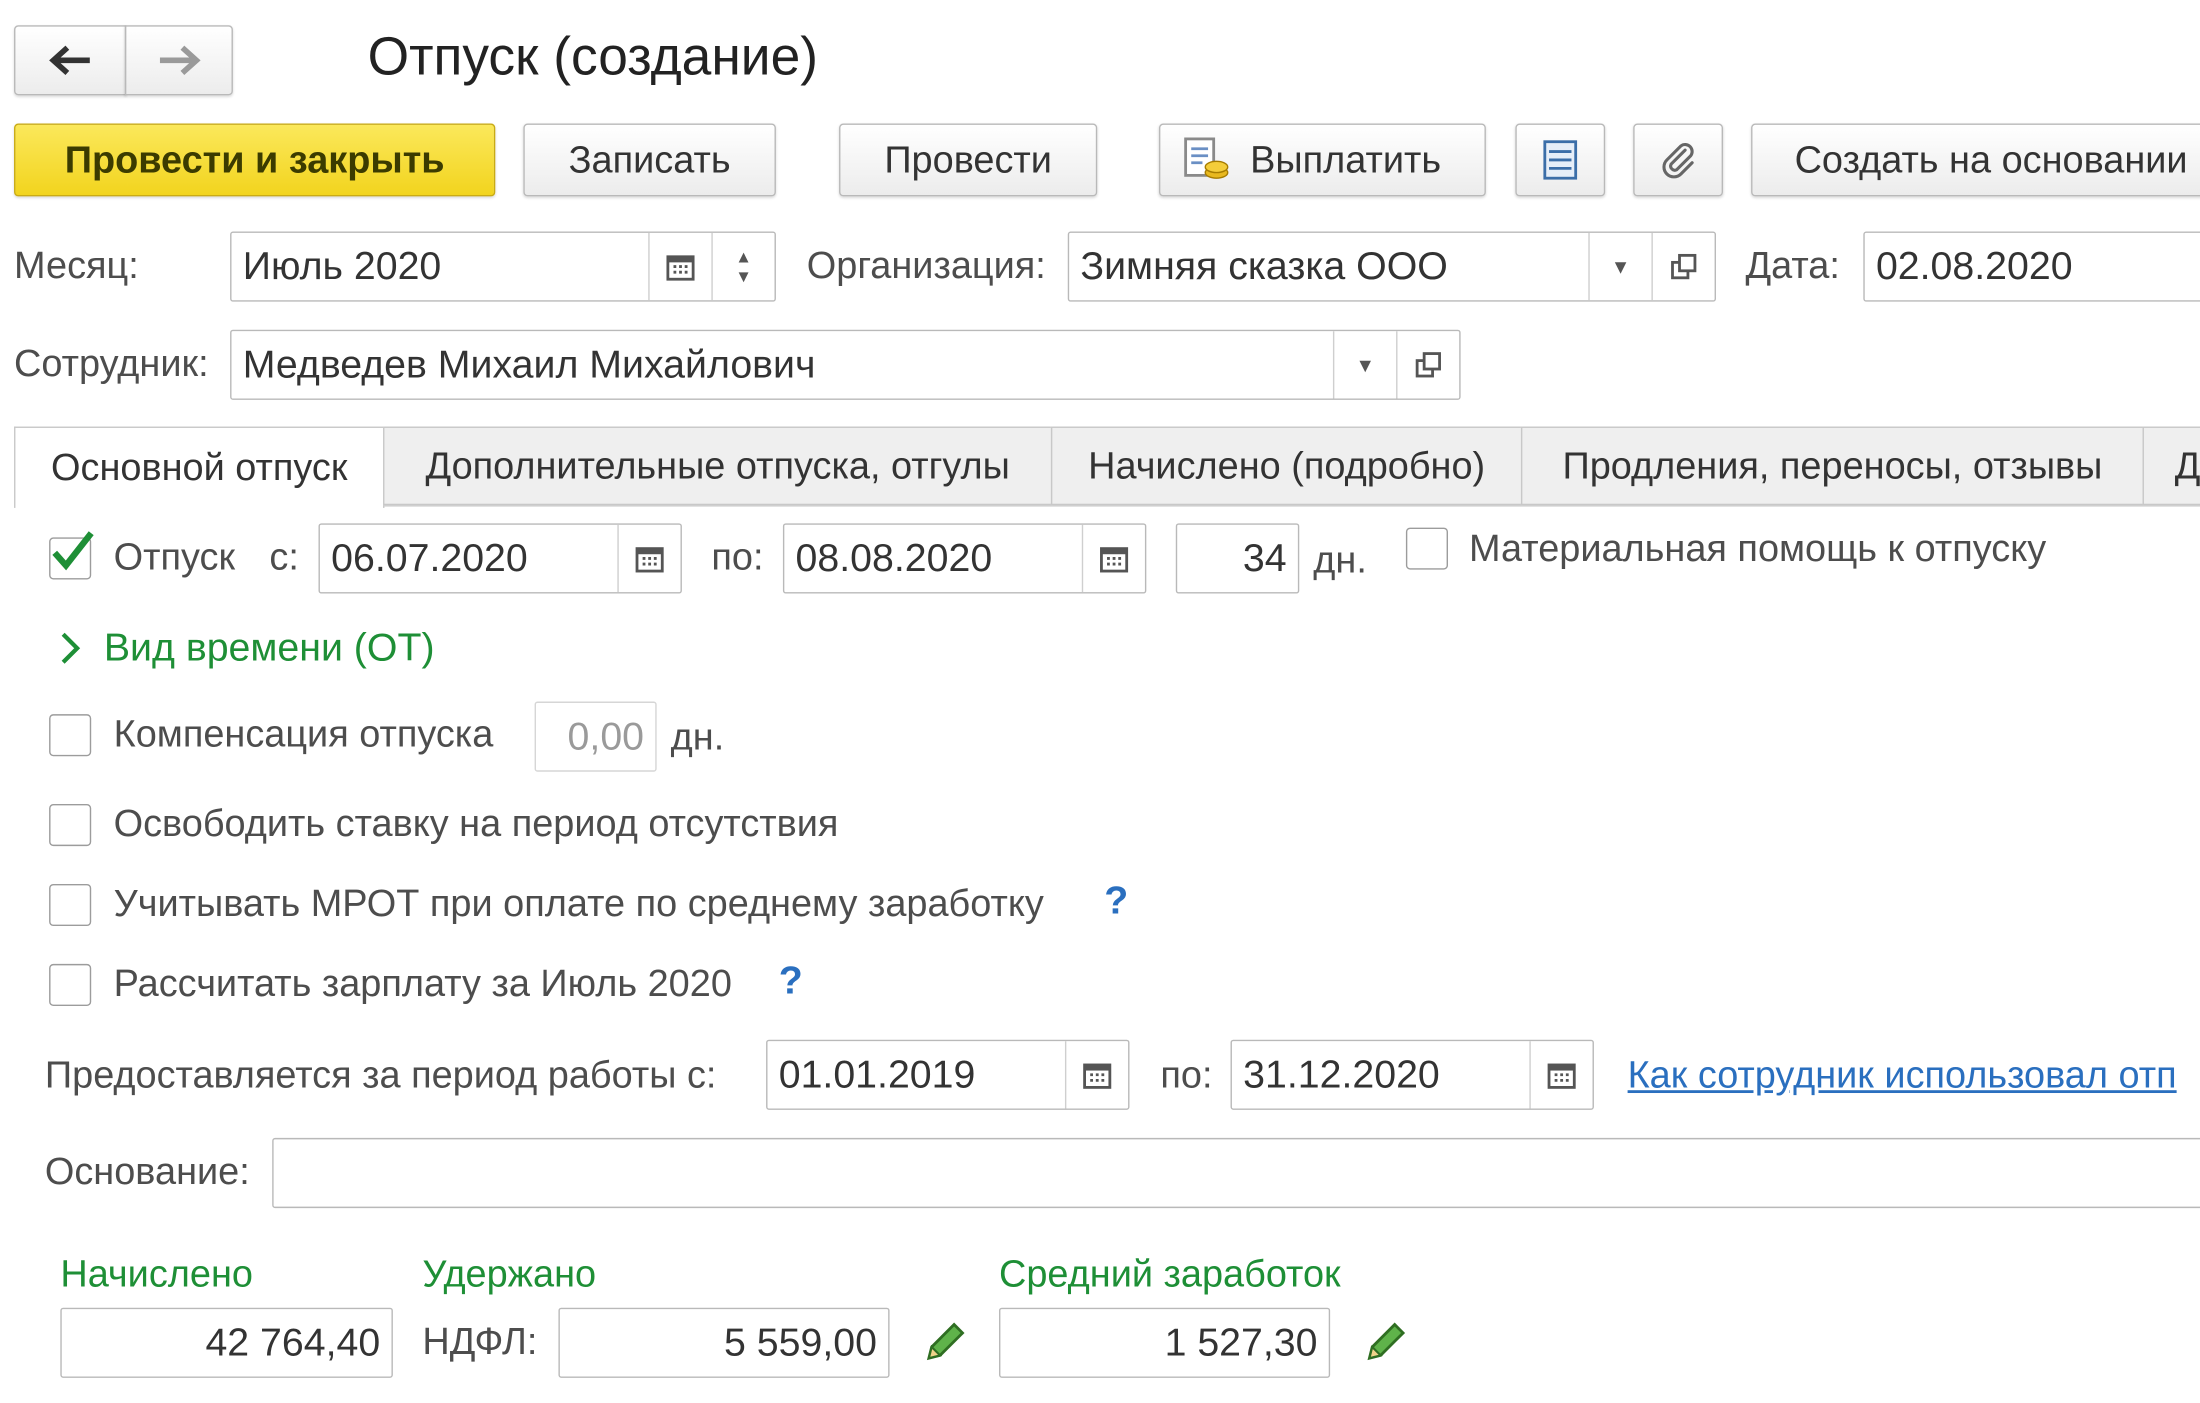  What do you see at coordinates (1902, 1075) in the screenshot?
I see `vacation-usage-link: Как сотрудник использовал отп` at bounding box center [1902, 1075].